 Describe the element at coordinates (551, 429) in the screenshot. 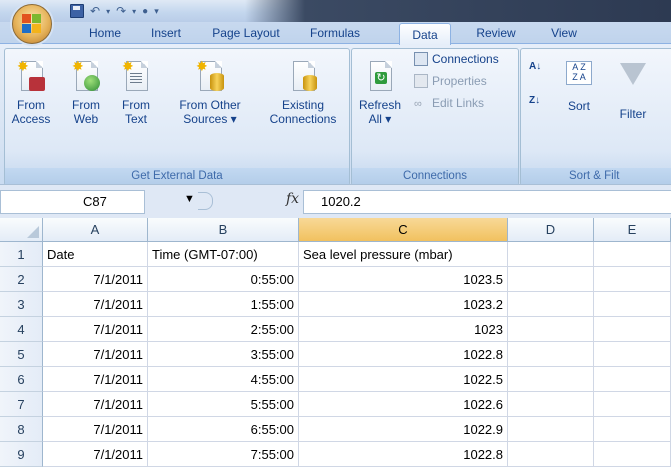

I see `cell-d8` at that location.